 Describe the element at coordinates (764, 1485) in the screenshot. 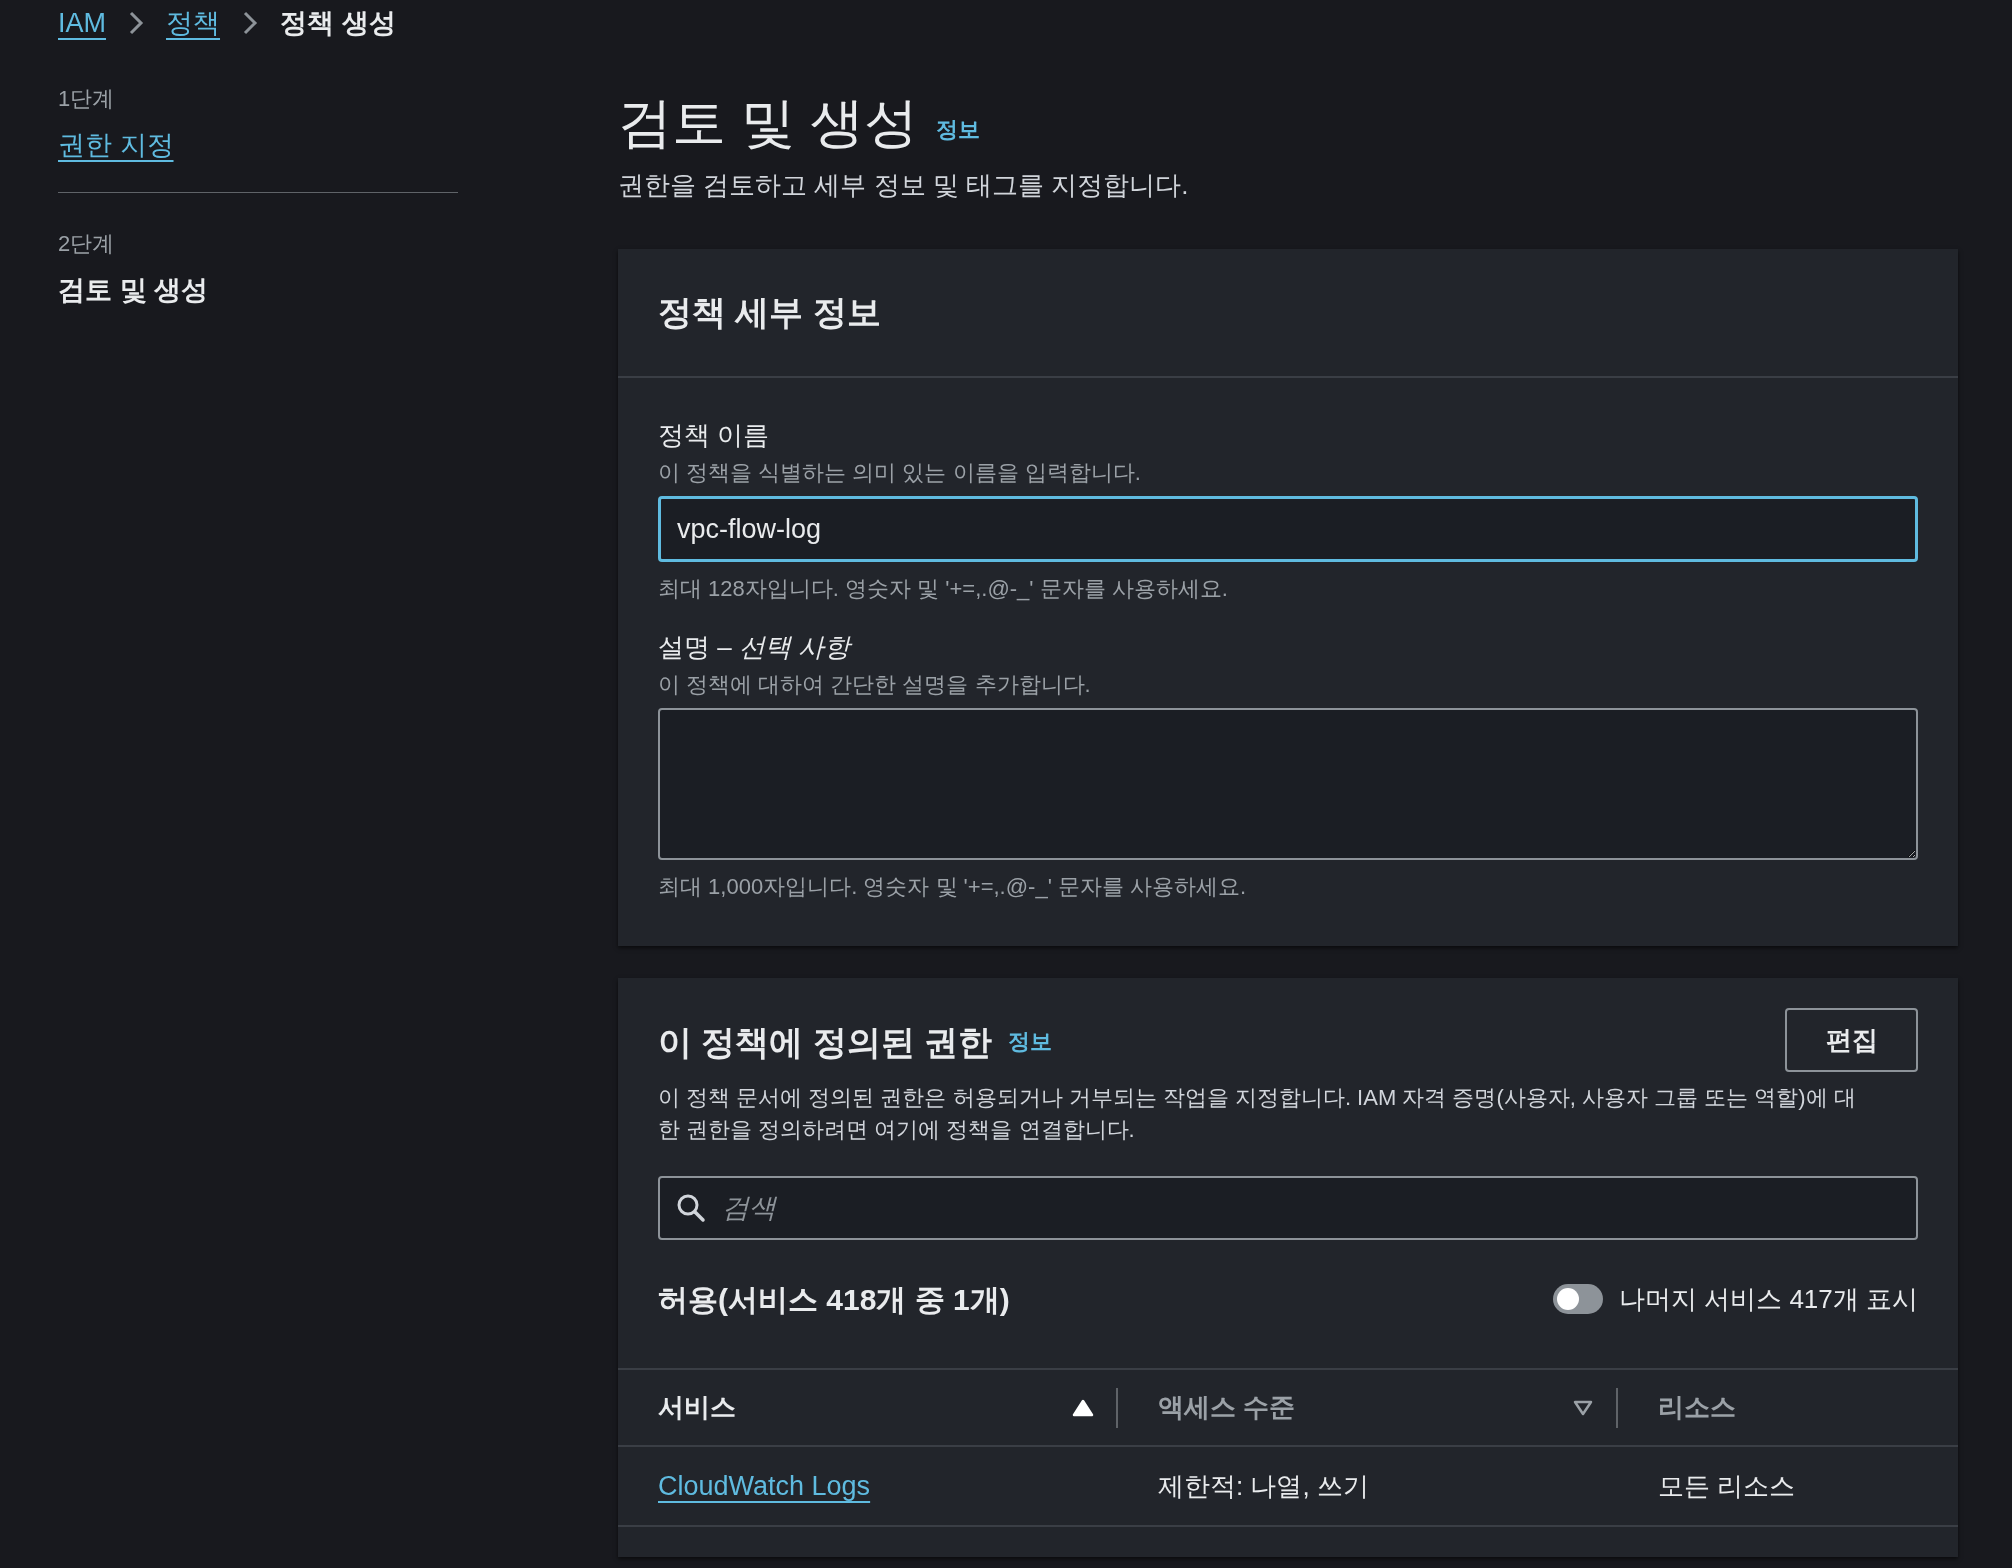

I see `service-link: CloudWatch Logs` at that location.